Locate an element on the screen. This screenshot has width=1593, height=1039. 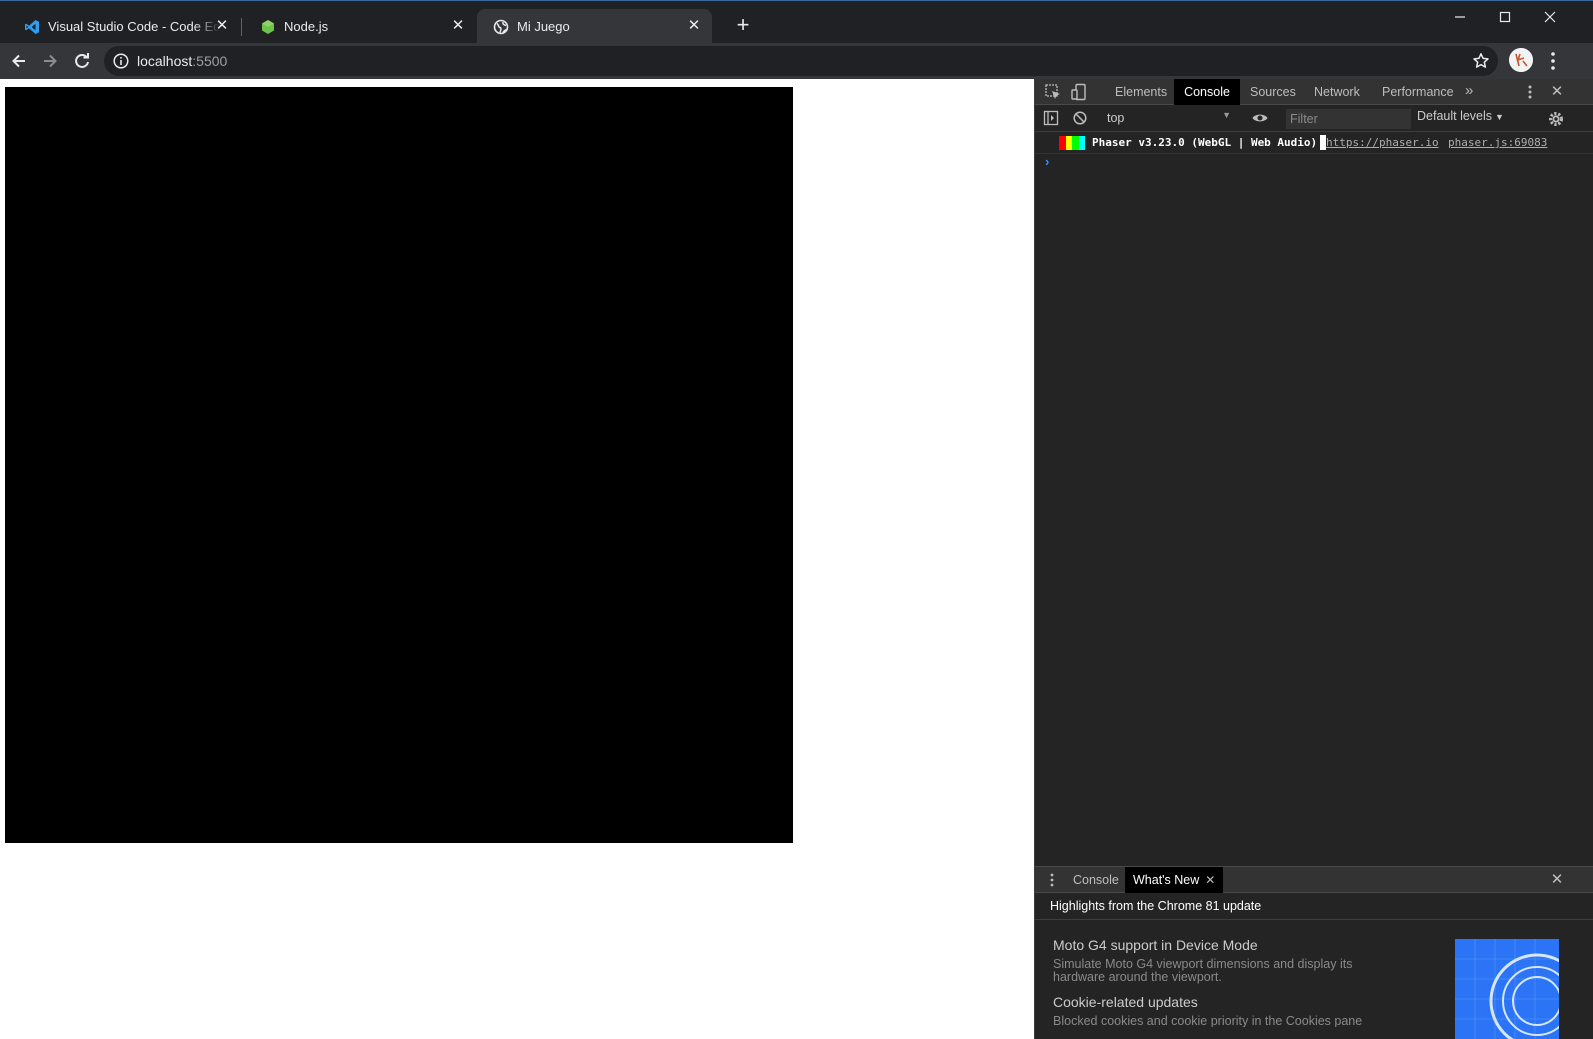
tab-title: Visual Studio Code - Code Editing is located at coordinates (134, 26).